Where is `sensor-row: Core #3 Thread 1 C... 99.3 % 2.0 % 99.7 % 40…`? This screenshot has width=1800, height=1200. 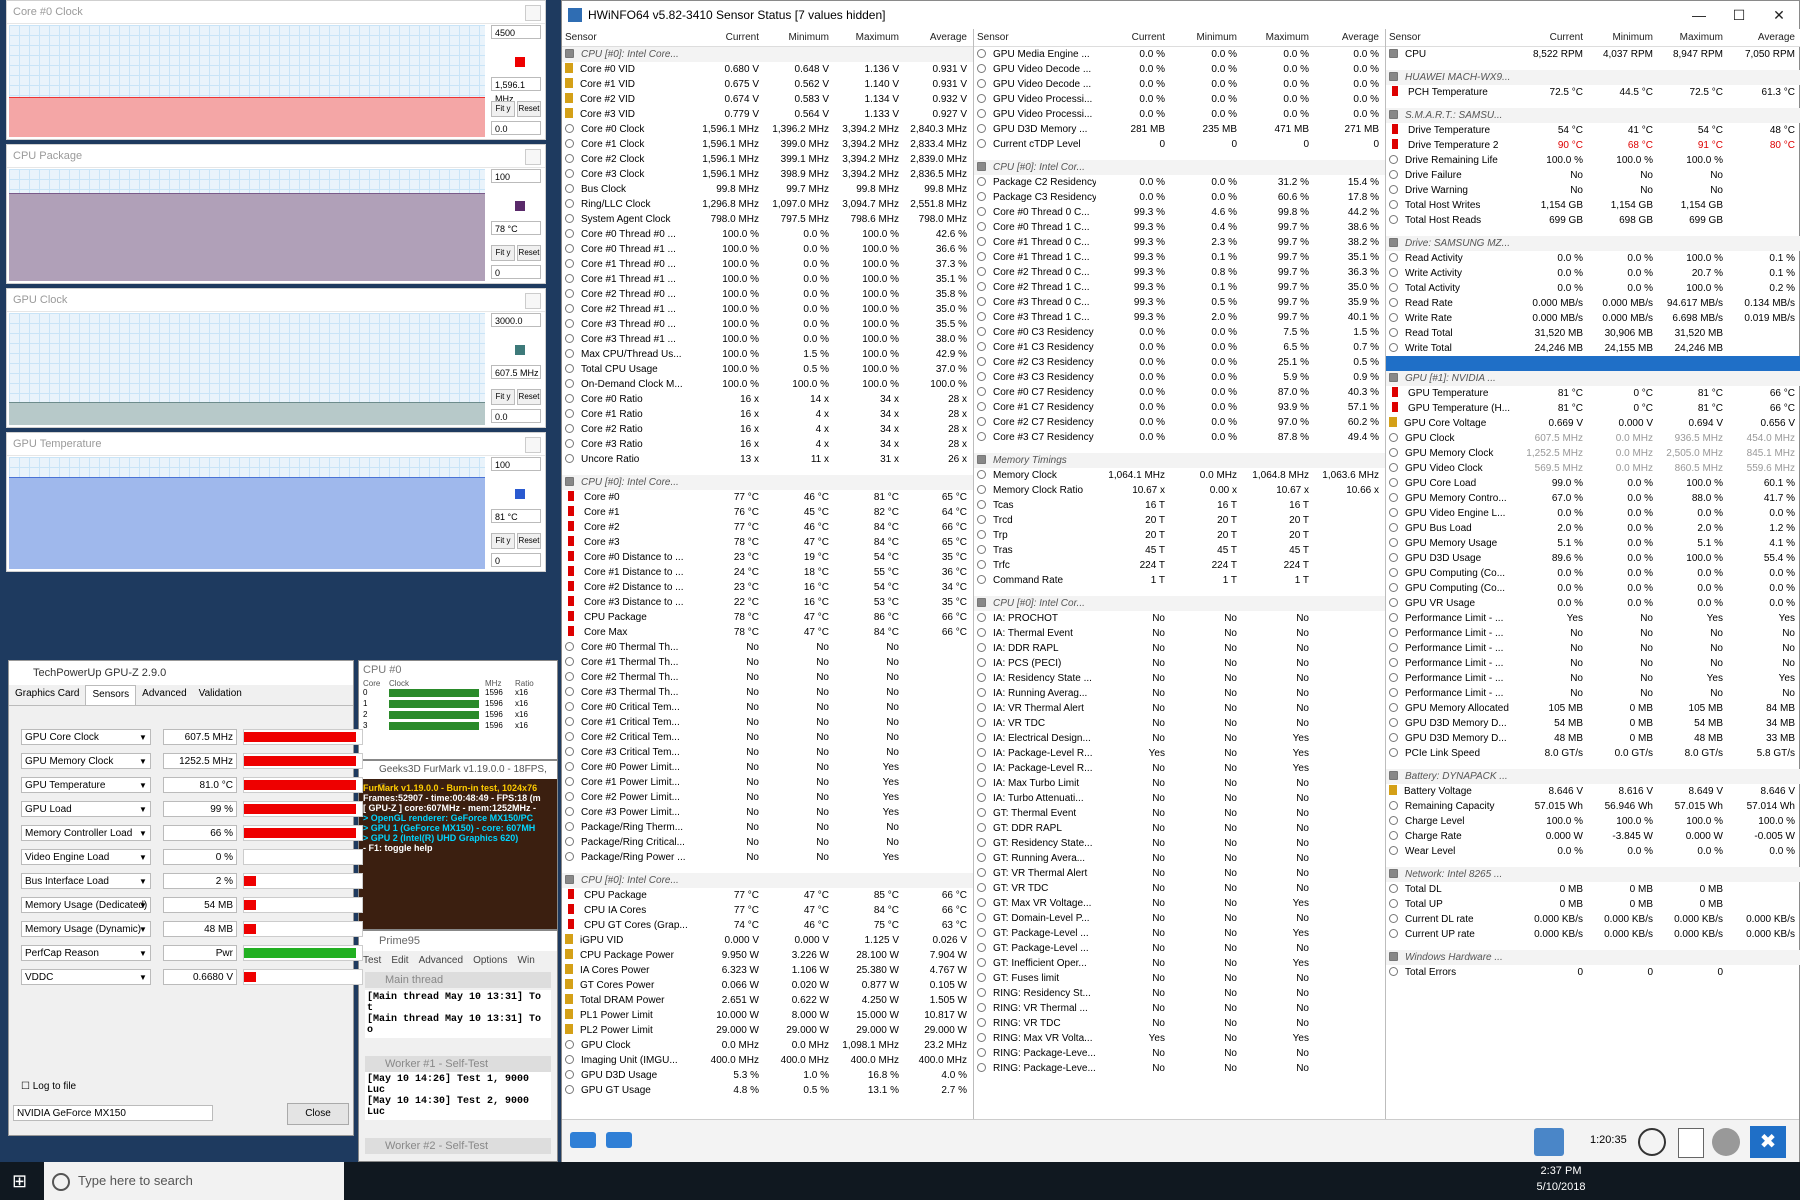
sensor-row: Core #3 Thread 1 C... 99.3 % 2.0 % 99.7 % 40… is located at coordinates (1179, 317).